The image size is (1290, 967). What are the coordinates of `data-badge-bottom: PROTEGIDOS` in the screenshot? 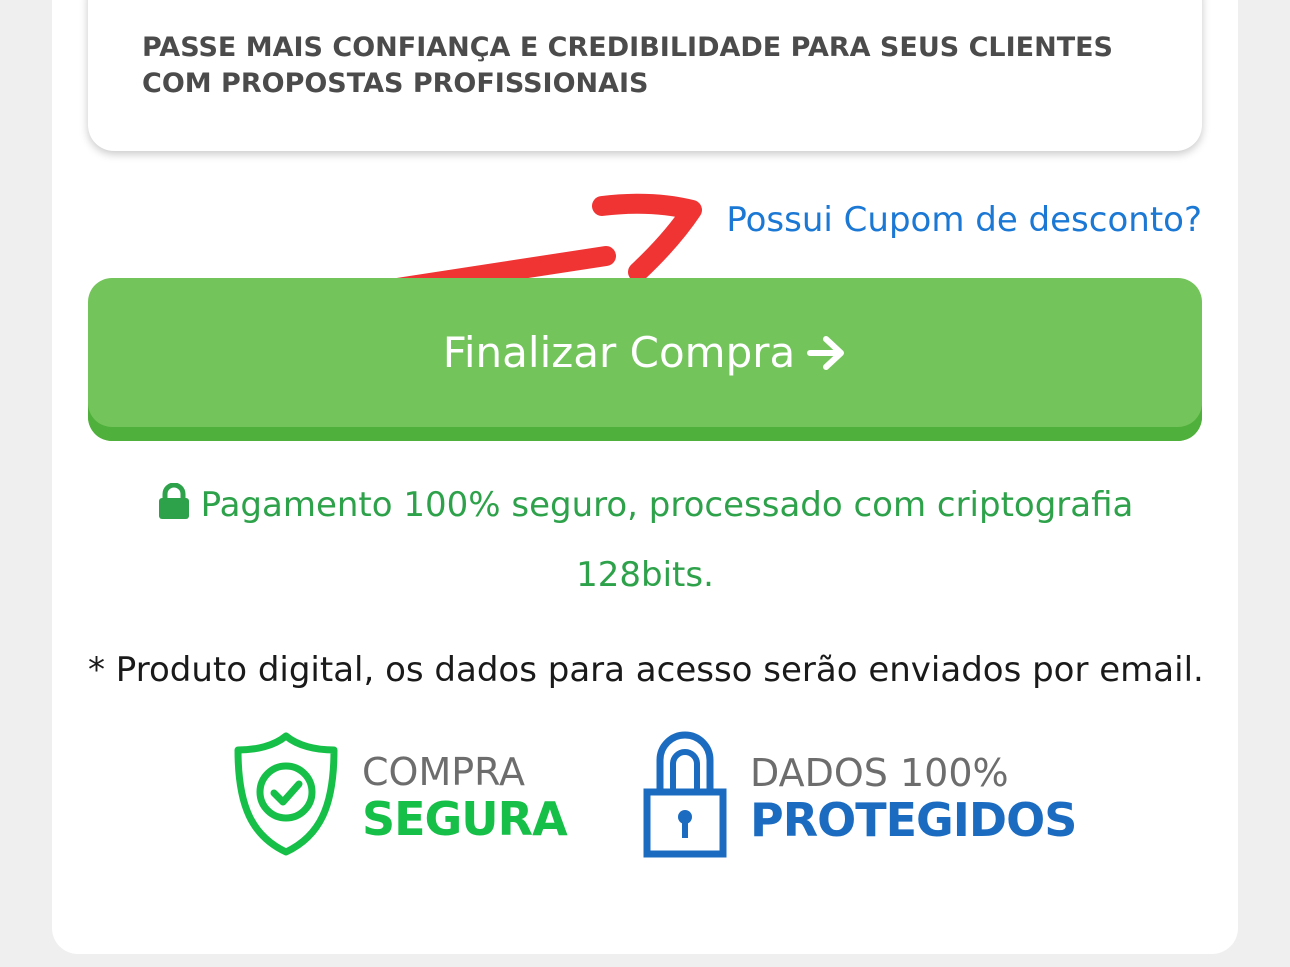 It's located at (913, 819).